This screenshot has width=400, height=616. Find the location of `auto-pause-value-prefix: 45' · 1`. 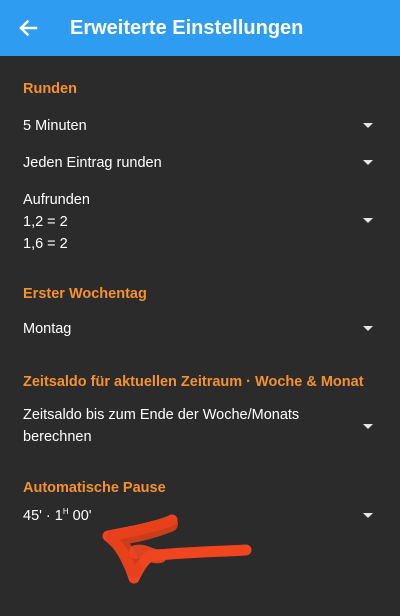

auto-pause-value-prefix: 45' · 1 is located at coordinates (43, 516).